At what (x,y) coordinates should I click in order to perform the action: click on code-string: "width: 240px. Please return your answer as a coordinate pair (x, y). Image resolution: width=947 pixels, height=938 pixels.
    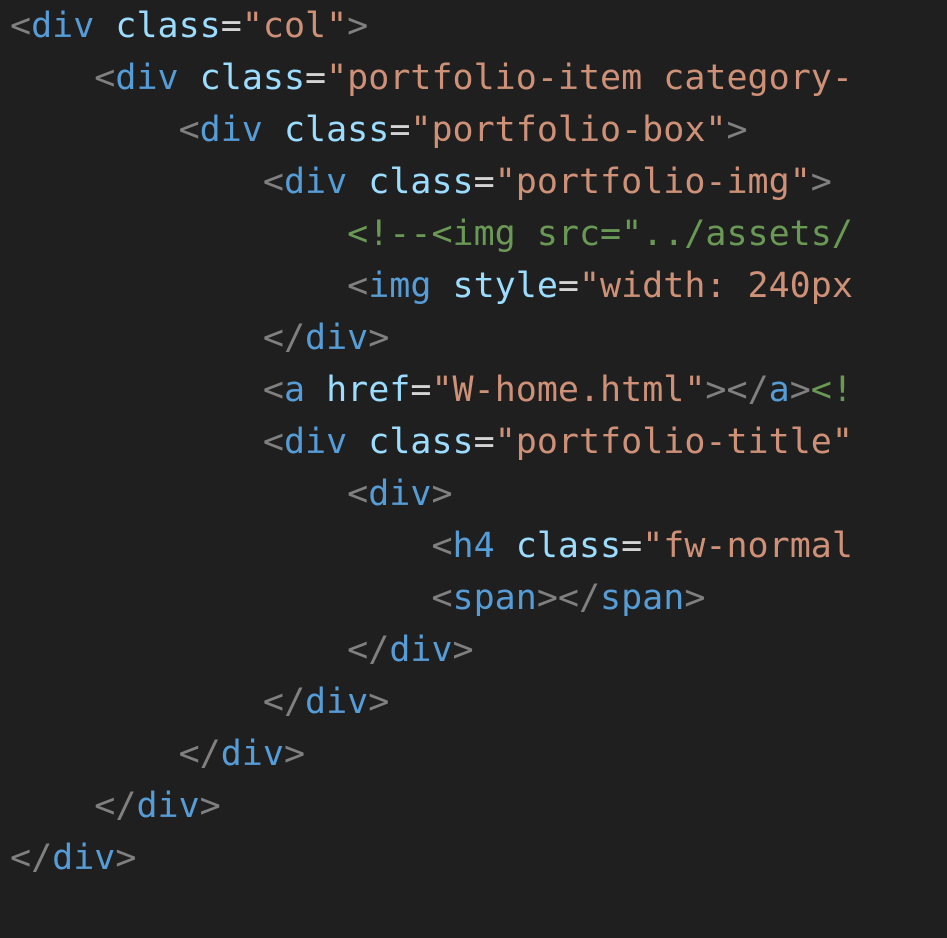
    Looking at the image, I should click on (715, 286).